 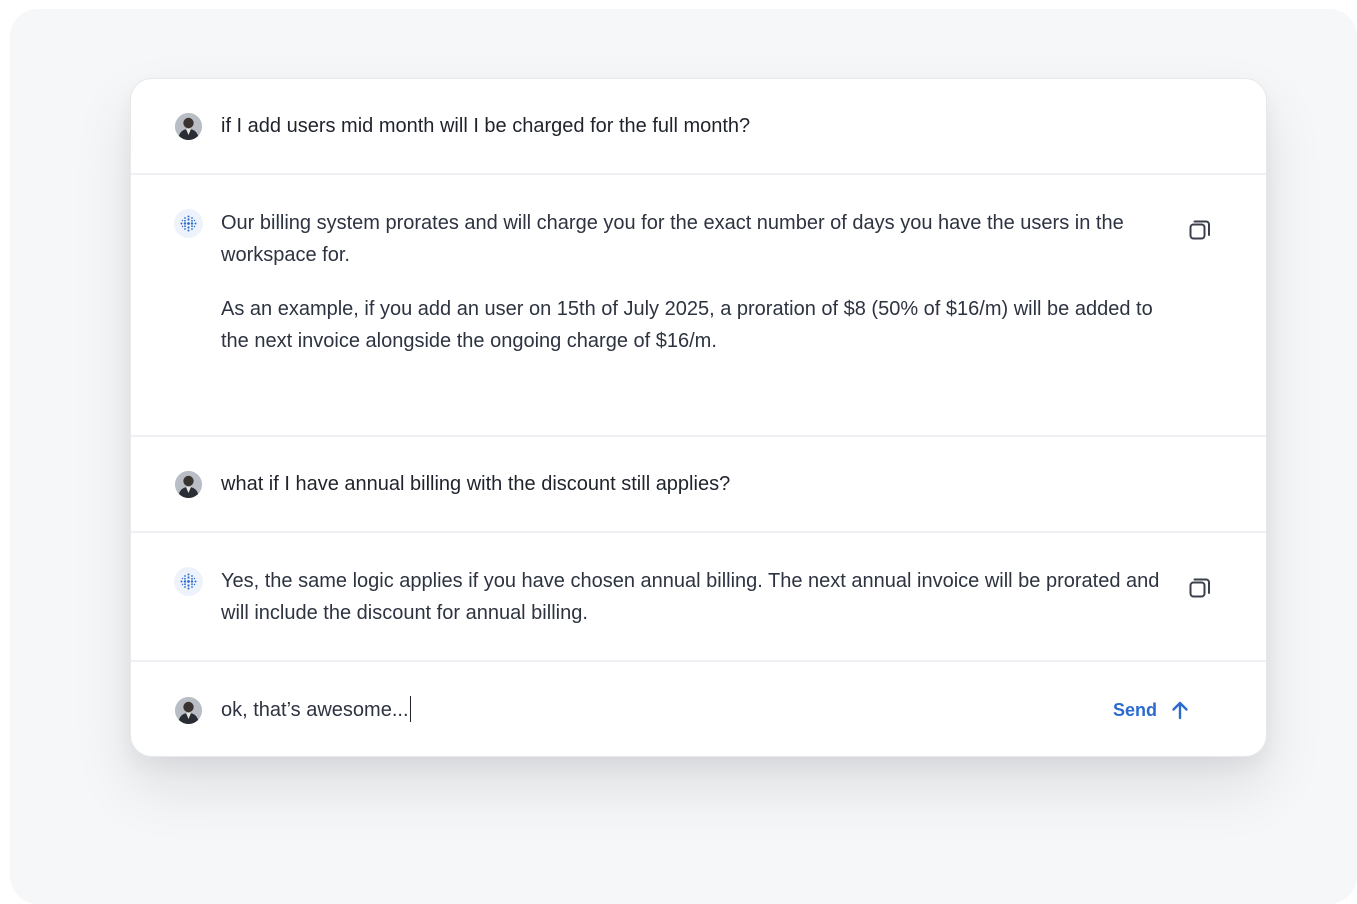 I want to click on arrow-up-icon, so click(x=1180, y=710).